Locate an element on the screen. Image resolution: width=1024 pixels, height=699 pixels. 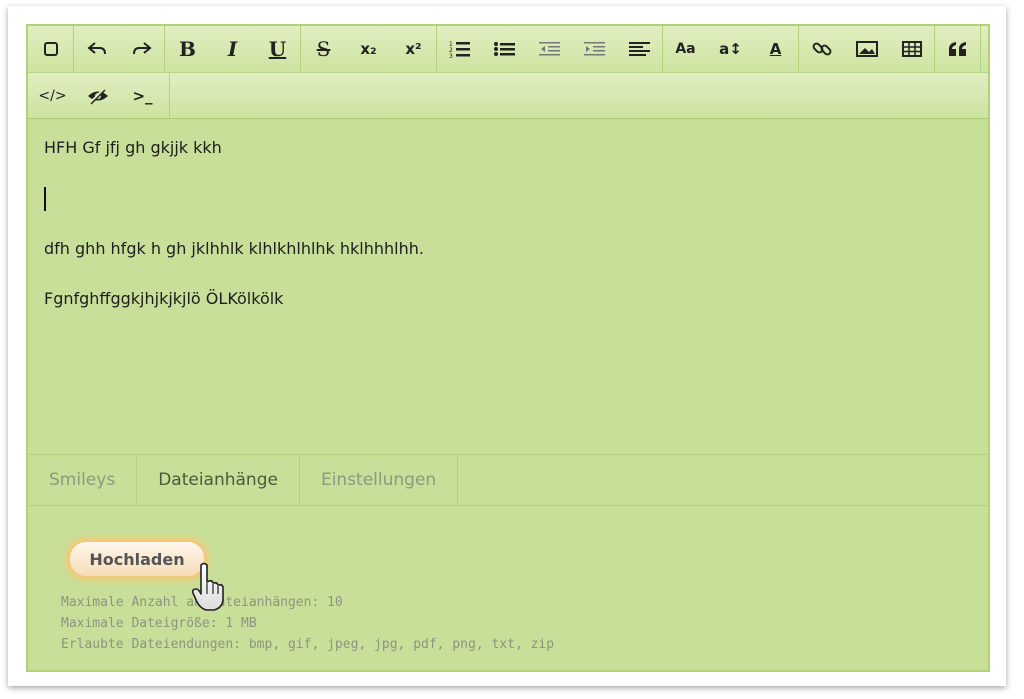
text-caret is located at coordinates (45, 198).